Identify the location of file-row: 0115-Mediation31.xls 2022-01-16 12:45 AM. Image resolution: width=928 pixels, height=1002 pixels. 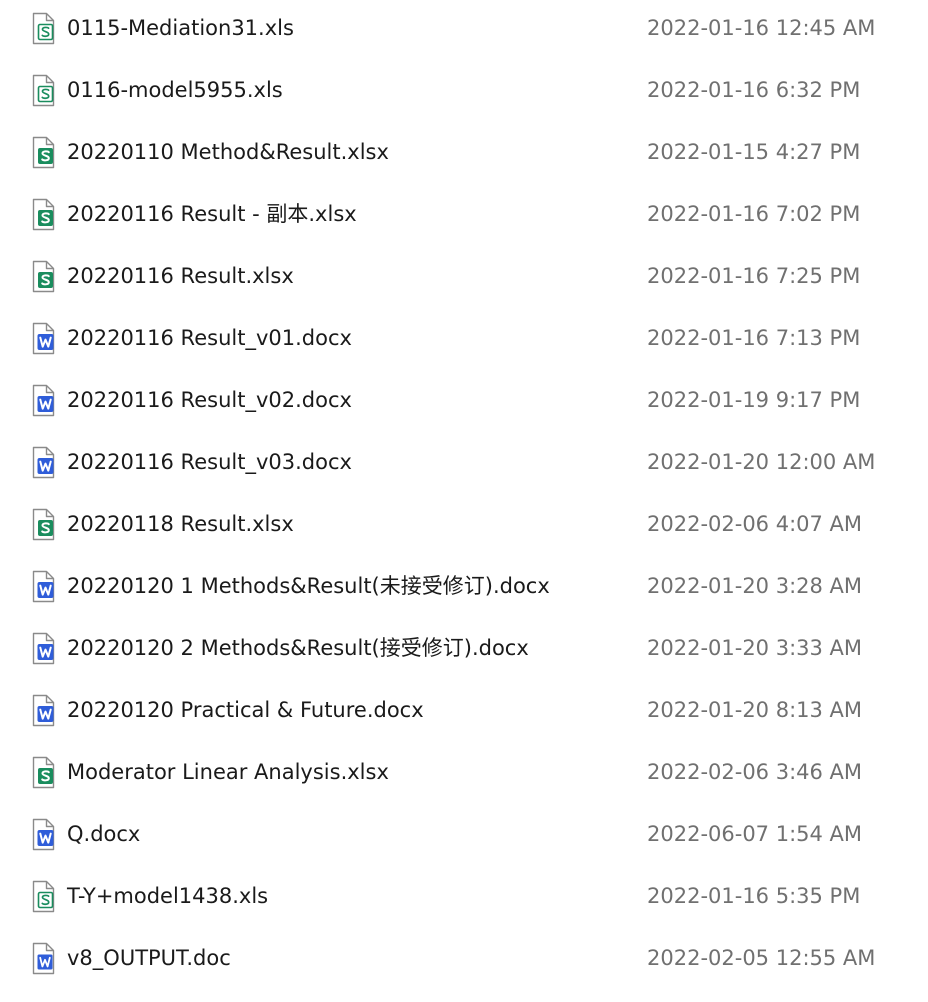
(464, 29).